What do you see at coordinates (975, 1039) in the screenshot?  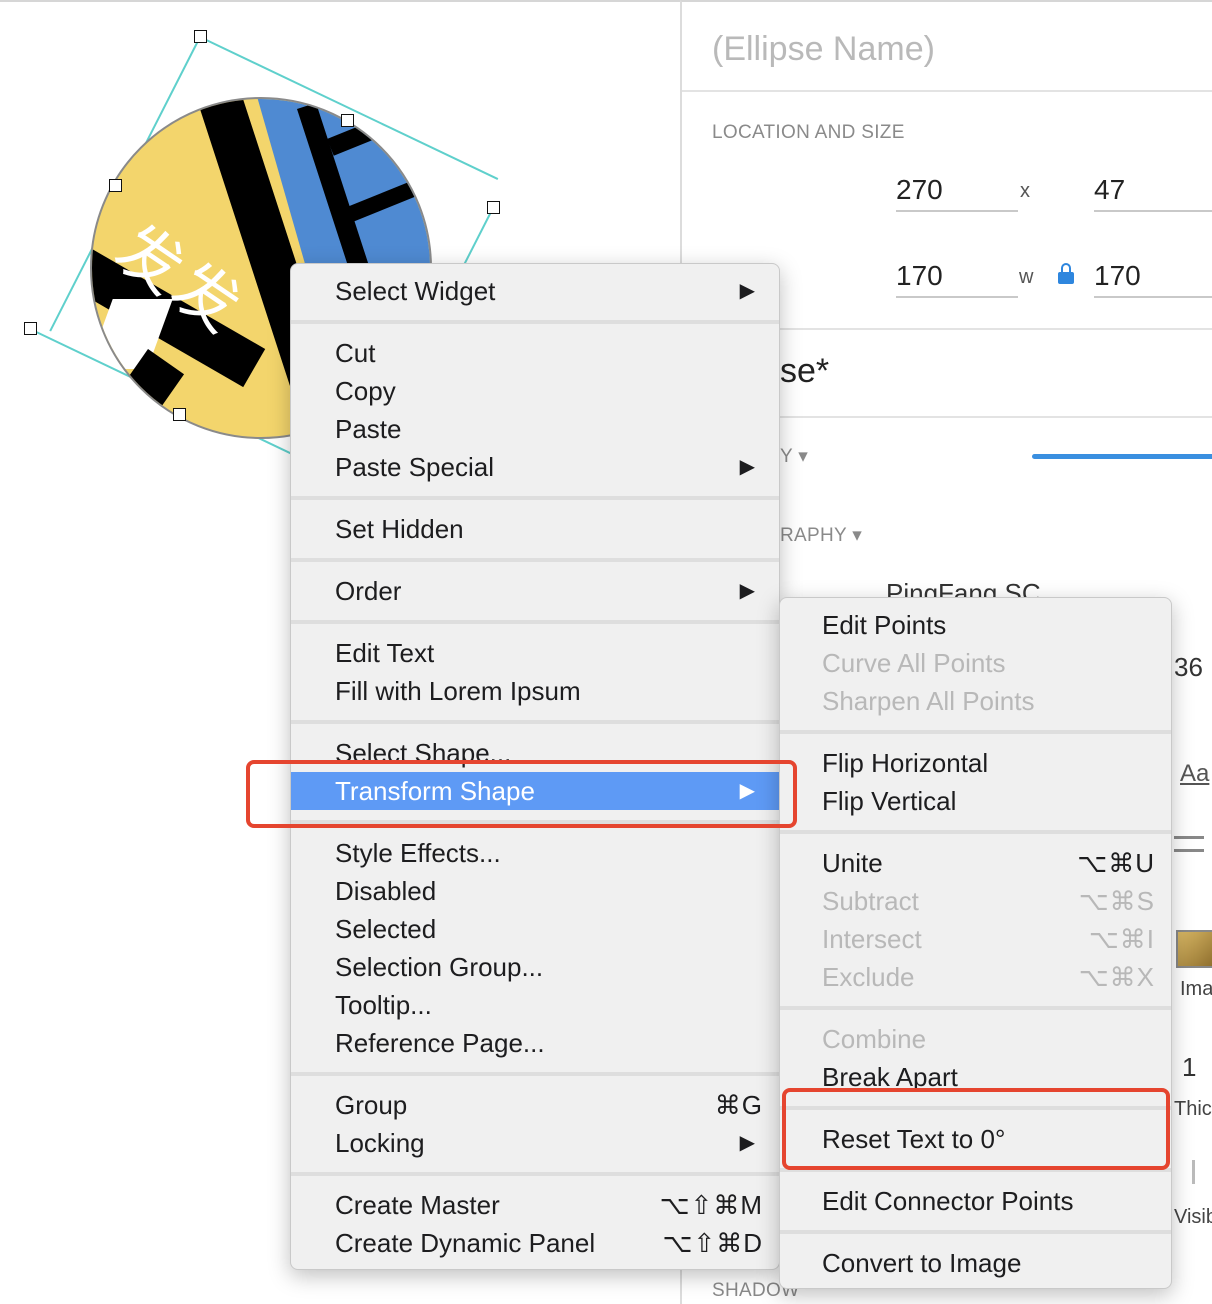 I see `submenu-item-combine: Combine` at bounding box center [975, 1039].